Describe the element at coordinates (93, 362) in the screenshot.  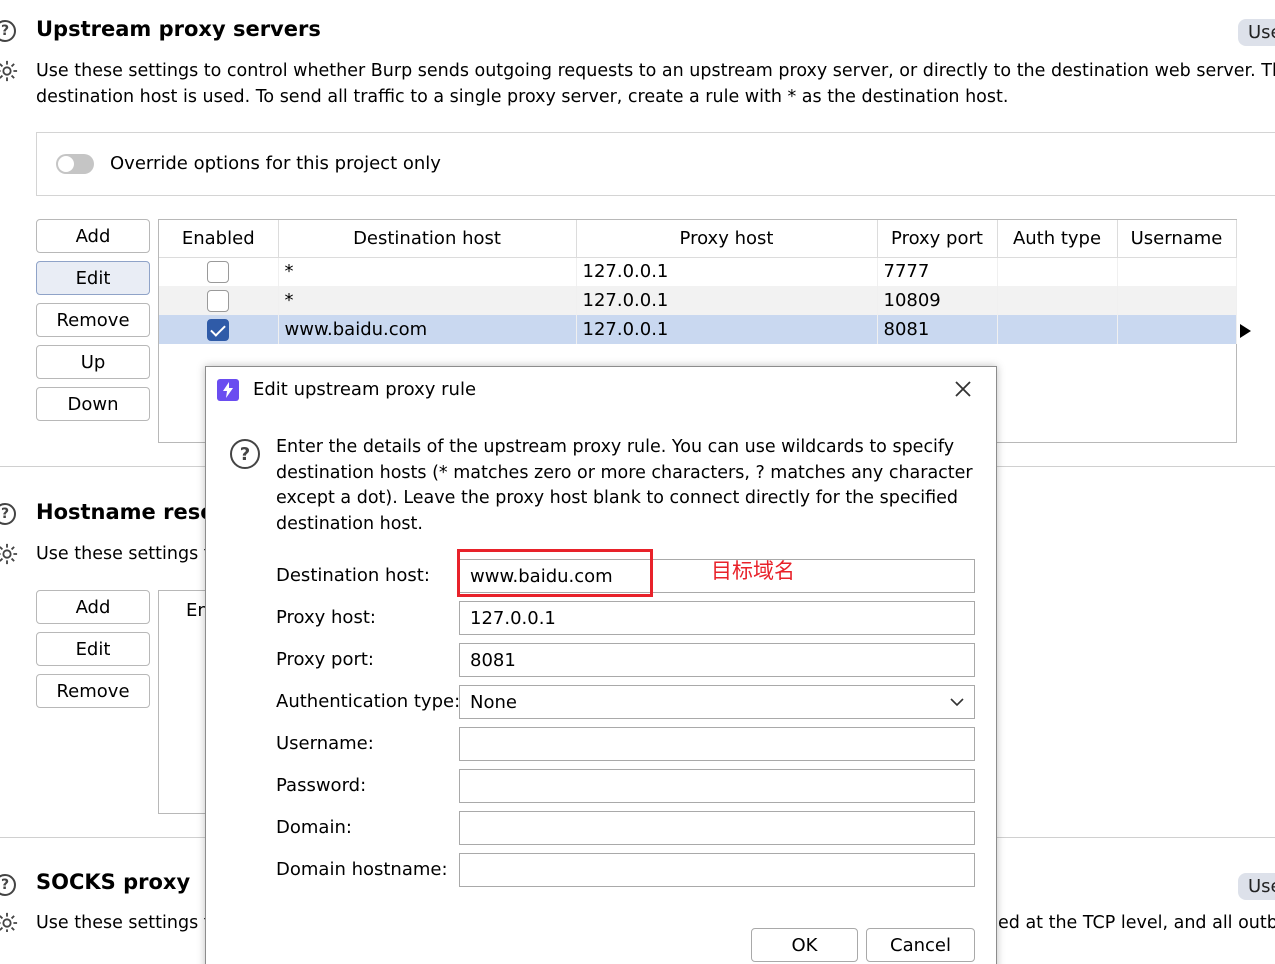
I see `up-button: Up` at that location.